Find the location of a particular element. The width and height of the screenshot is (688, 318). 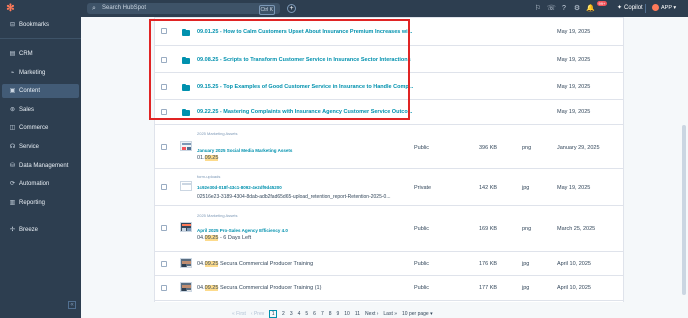

page-2-button: 2 is located at coordinates (283, 314).